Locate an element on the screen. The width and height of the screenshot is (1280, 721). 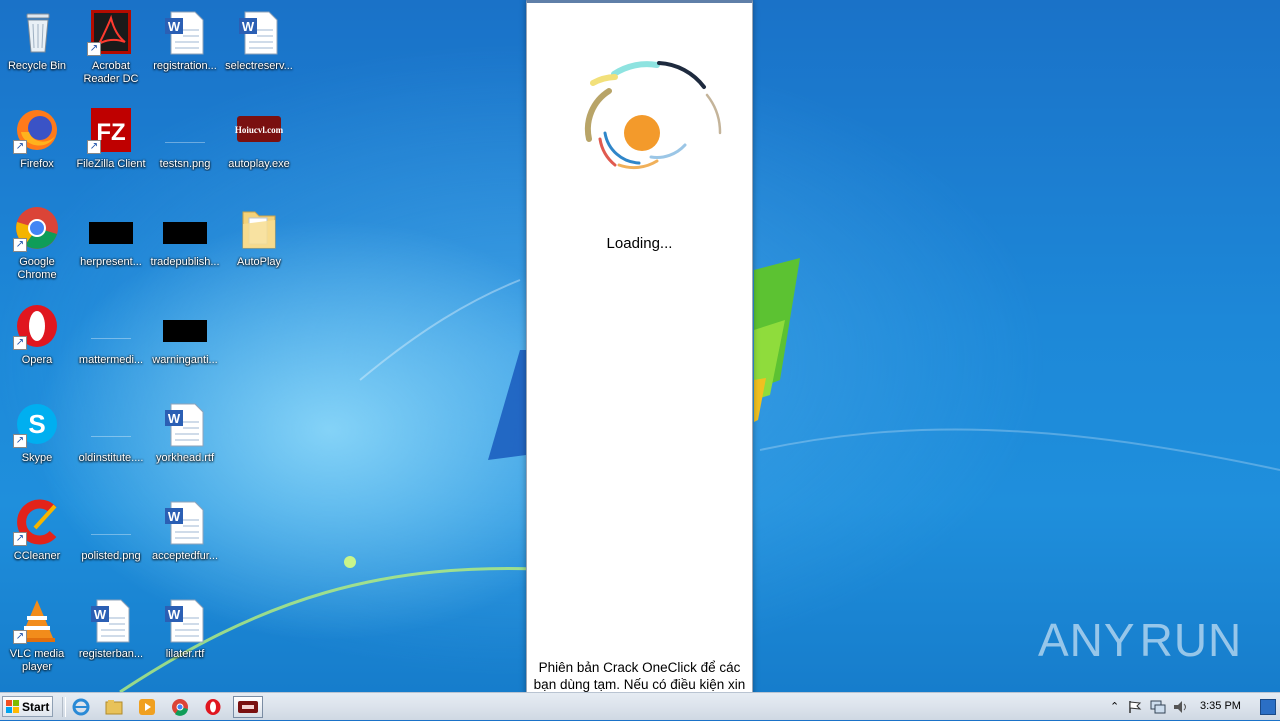
show-desktop-button is located at coordinates (1268, 707).